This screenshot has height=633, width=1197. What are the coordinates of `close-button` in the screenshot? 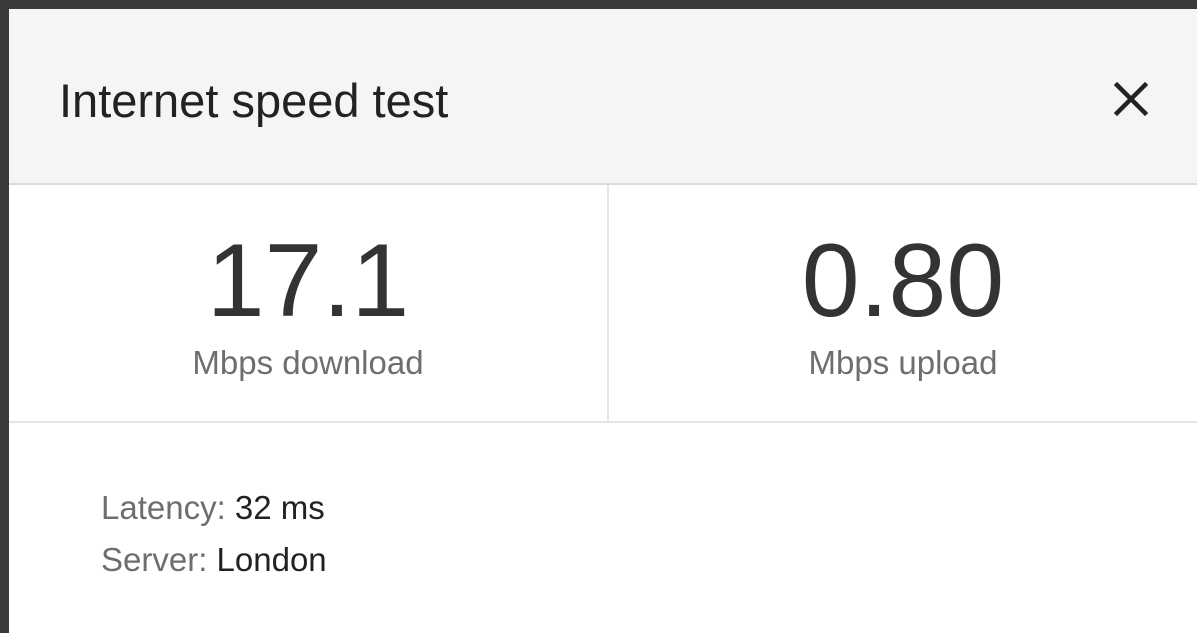 It's located at (1131, 99).